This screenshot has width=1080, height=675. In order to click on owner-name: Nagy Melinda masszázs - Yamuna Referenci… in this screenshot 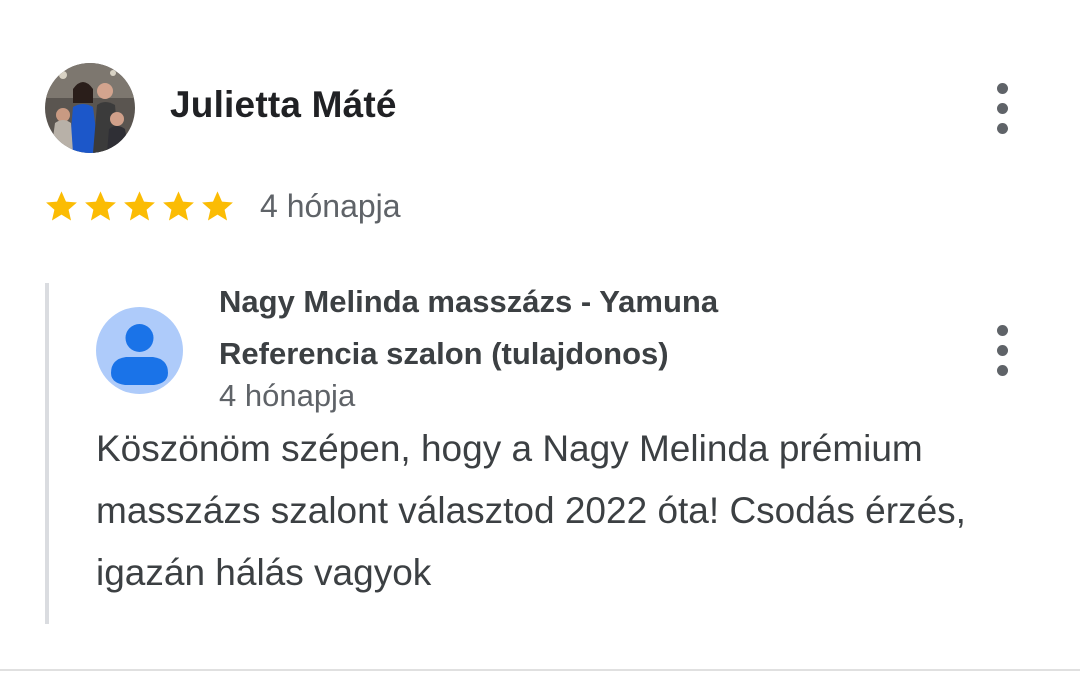, I will do `click(469, 327)`.